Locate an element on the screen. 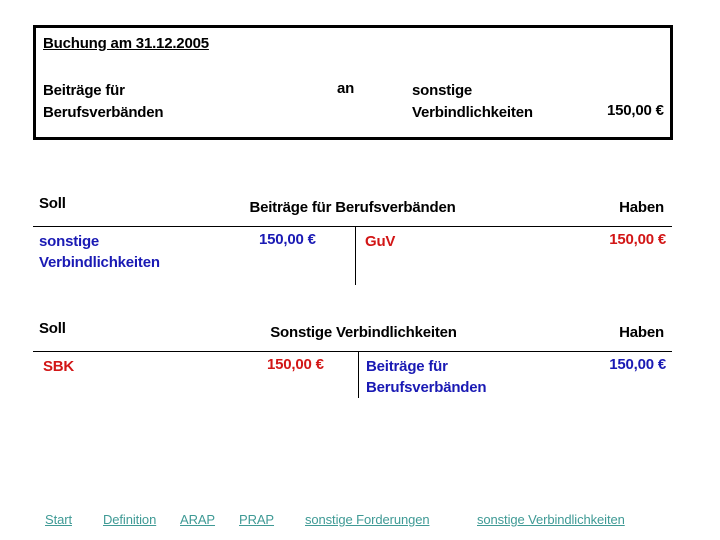 The image size is (720, 540). nav-link-start: Start is located at coordinates (58, 519).